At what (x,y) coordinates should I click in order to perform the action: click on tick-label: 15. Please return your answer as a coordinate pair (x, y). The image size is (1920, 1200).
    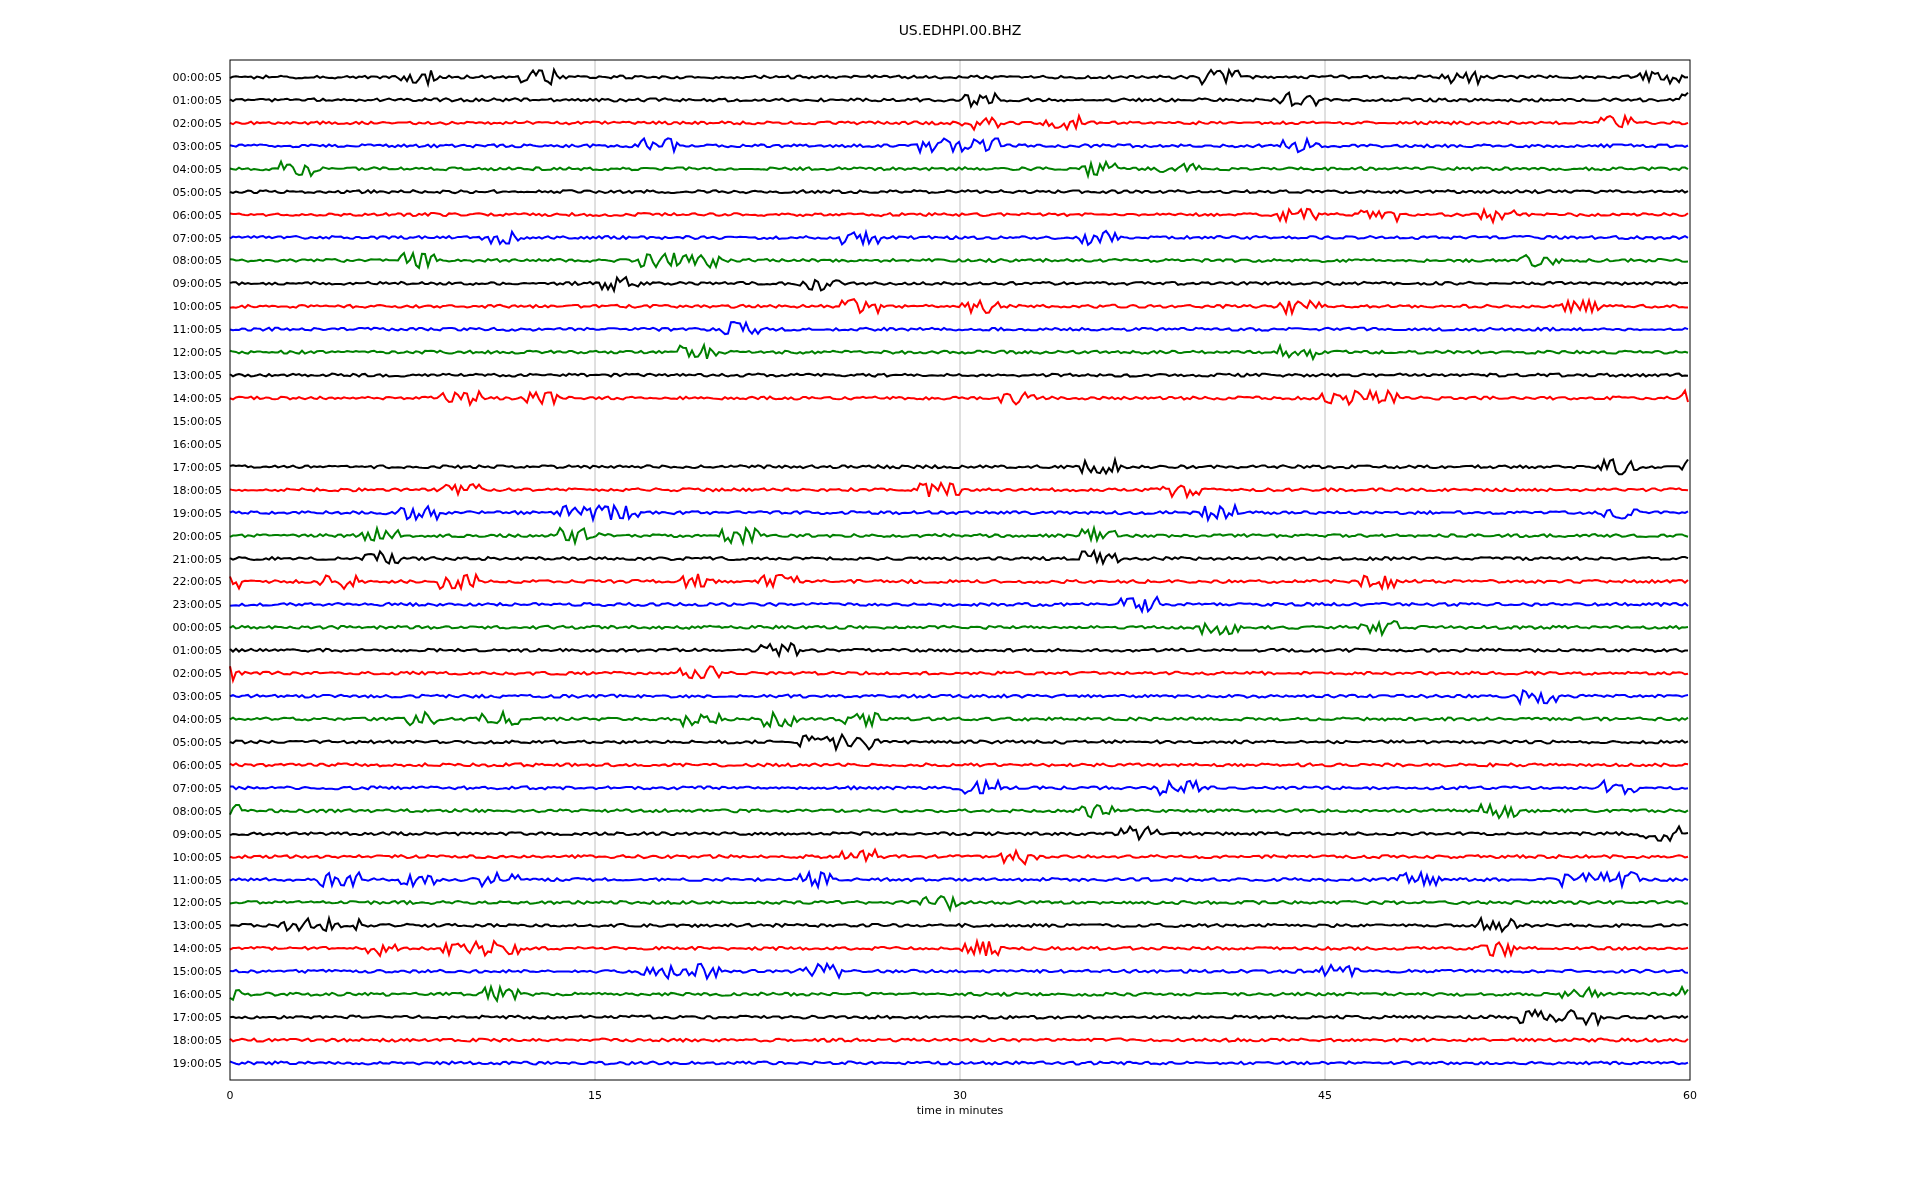
    Looking at the image, I should click on (595, 1095).